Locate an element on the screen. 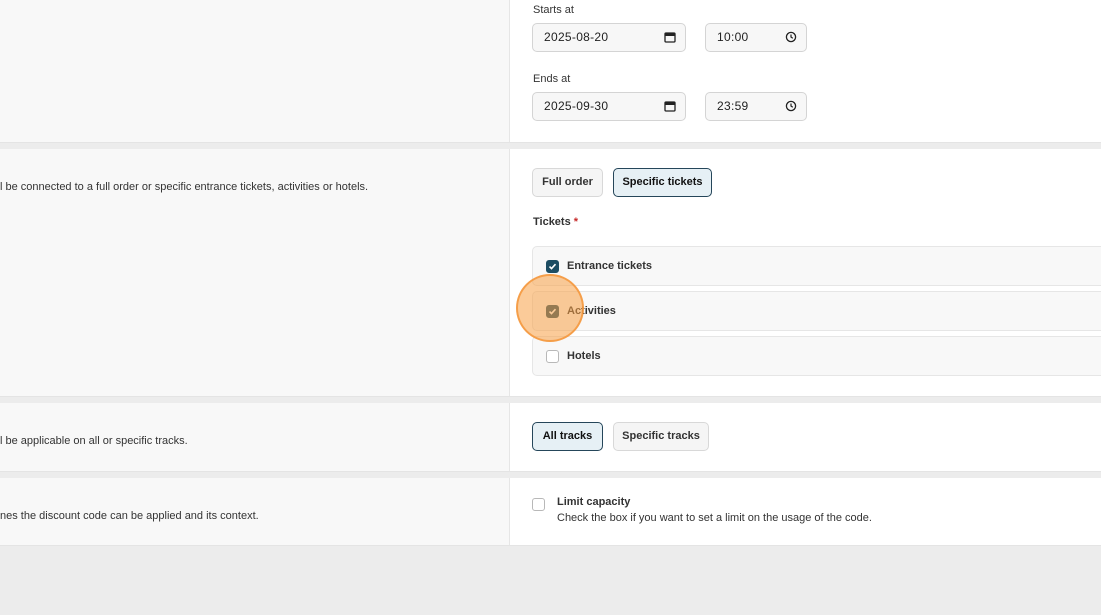 This screenshot has width=1101, height=615. ends-date-input: 2025-09-30 is located at coordinates (609, 106).